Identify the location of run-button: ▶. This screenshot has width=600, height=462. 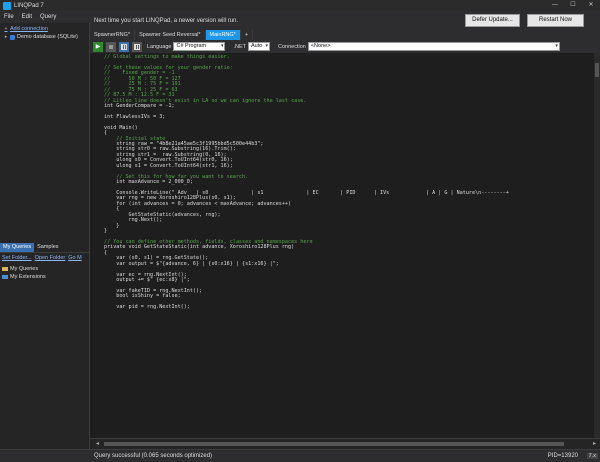
(98, 46).